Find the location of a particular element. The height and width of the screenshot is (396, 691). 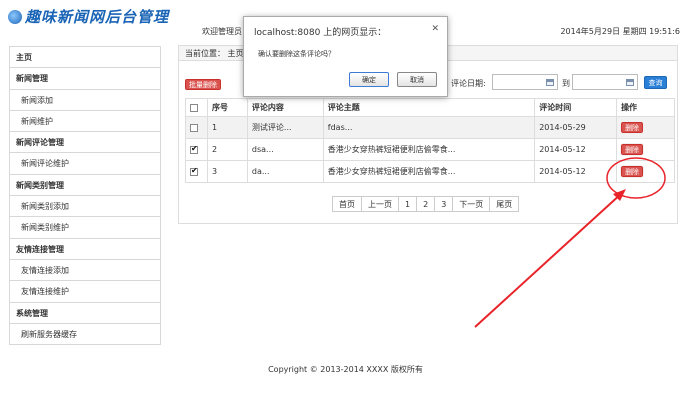

row-number: 3 is located at coordinates (227, 171).